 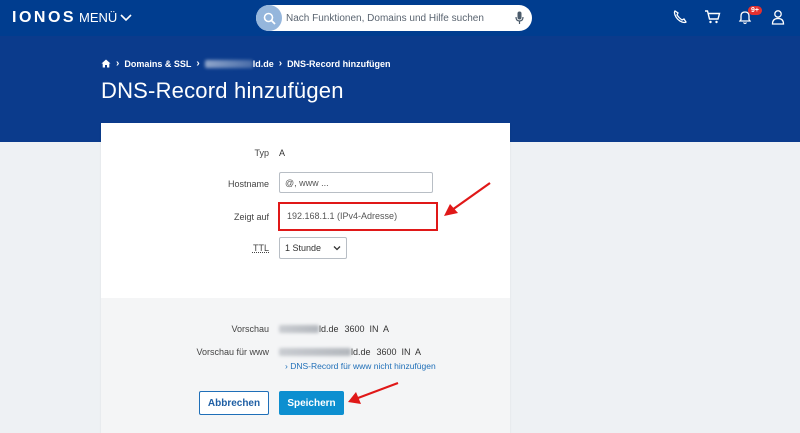 What do you see at coordinates (419, 293) in the screenshot?
I see `annotation-arrows` at bounding box center [419, 293].